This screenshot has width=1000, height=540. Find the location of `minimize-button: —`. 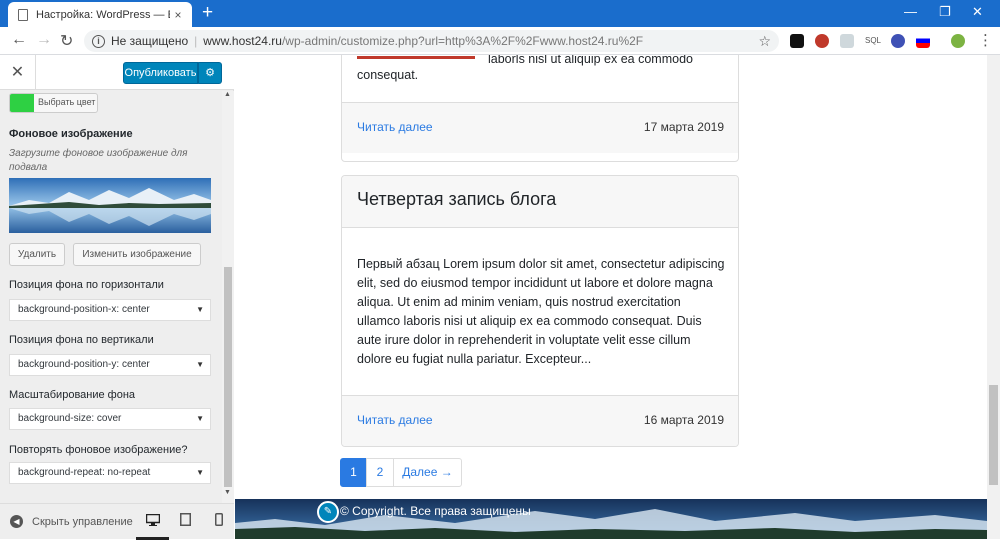

minimize-button: — is located at coordinates (910, 11).